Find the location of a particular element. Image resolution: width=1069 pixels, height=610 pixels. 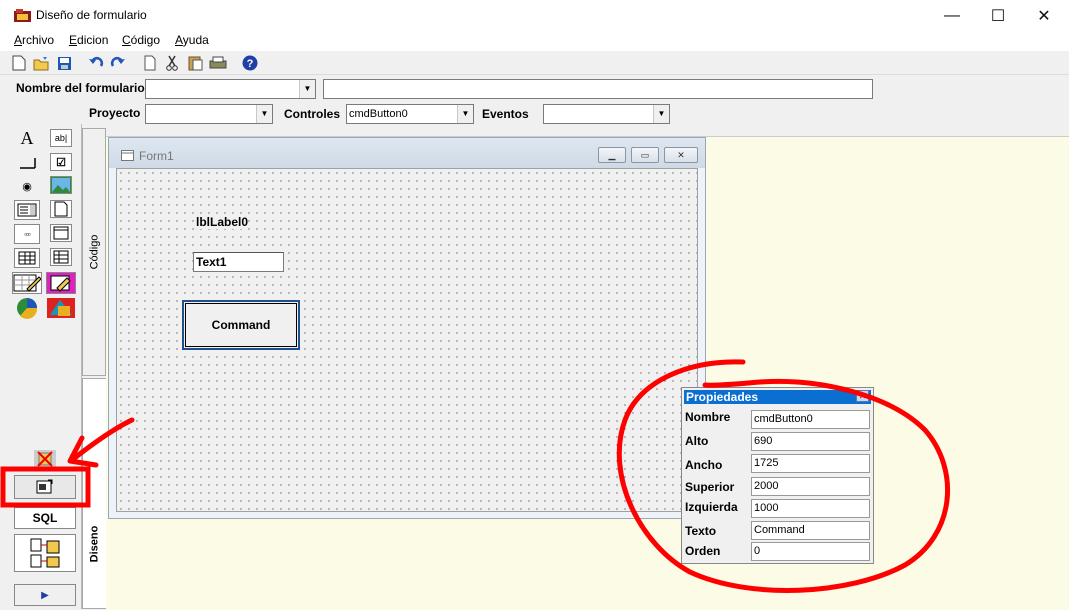

tool-window is located at coordinates (61, 233).